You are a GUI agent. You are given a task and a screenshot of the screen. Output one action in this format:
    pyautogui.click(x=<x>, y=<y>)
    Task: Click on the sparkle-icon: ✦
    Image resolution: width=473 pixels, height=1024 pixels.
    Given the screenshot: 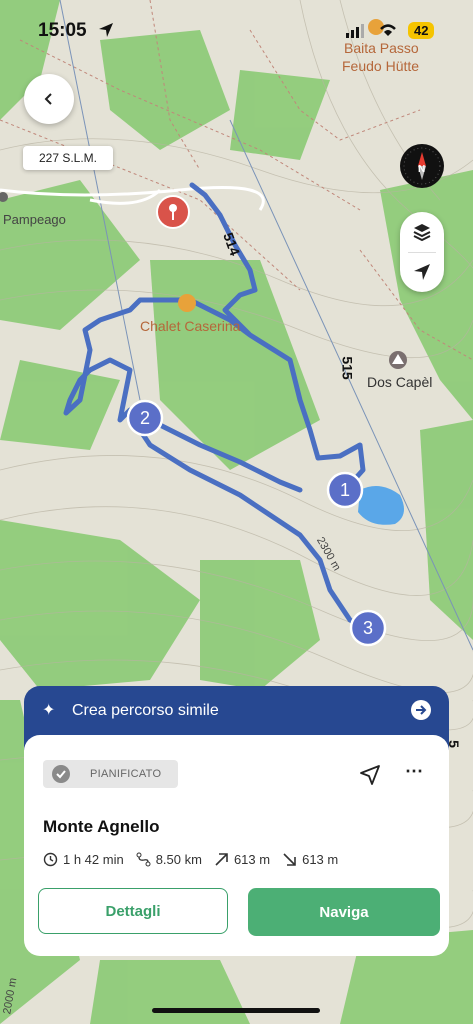 What is the action you would take?
    pyautogui.click(x=49, y=710)
    